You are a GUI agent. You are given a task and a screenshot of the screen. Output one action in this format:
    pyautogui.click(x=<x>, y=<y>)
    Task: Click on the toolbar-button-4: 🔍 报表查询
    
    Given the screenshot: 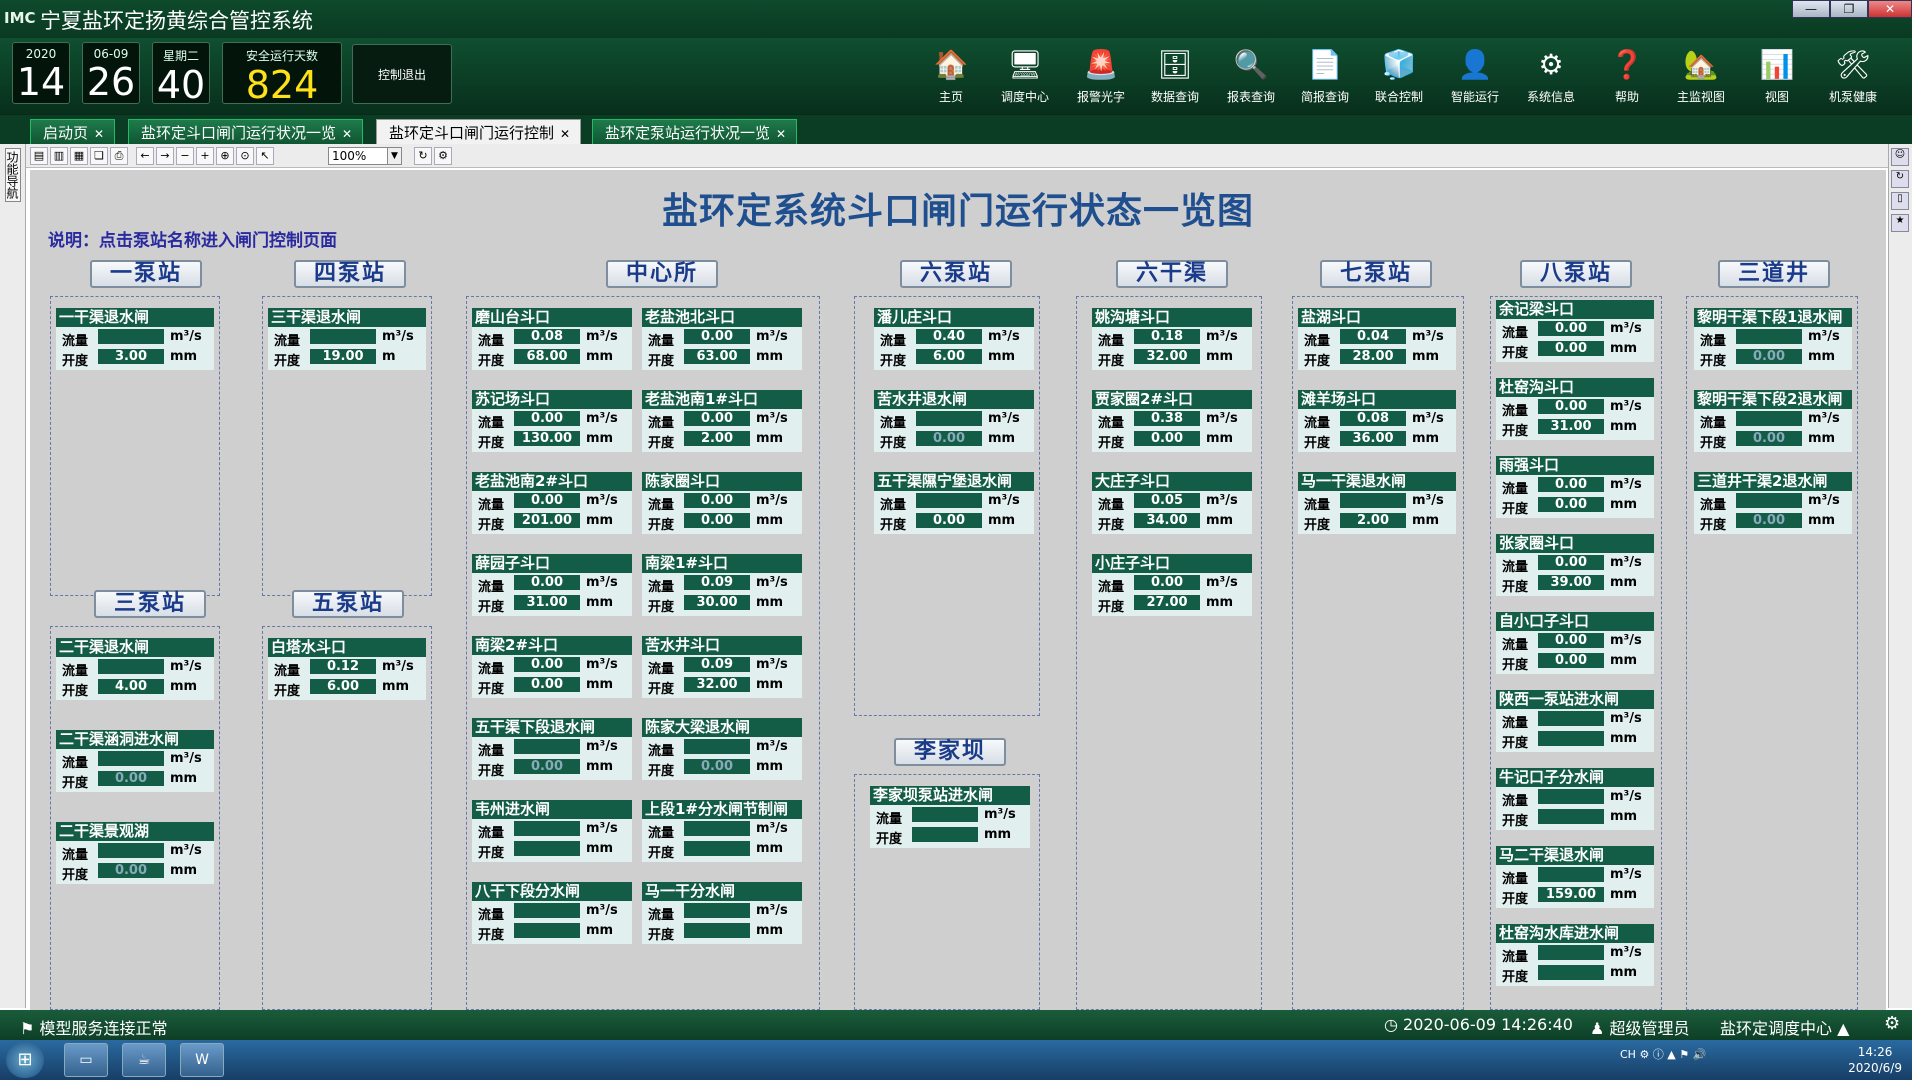 What is the action you would take?
    pyautogui.click(x=1251, y=76)
    